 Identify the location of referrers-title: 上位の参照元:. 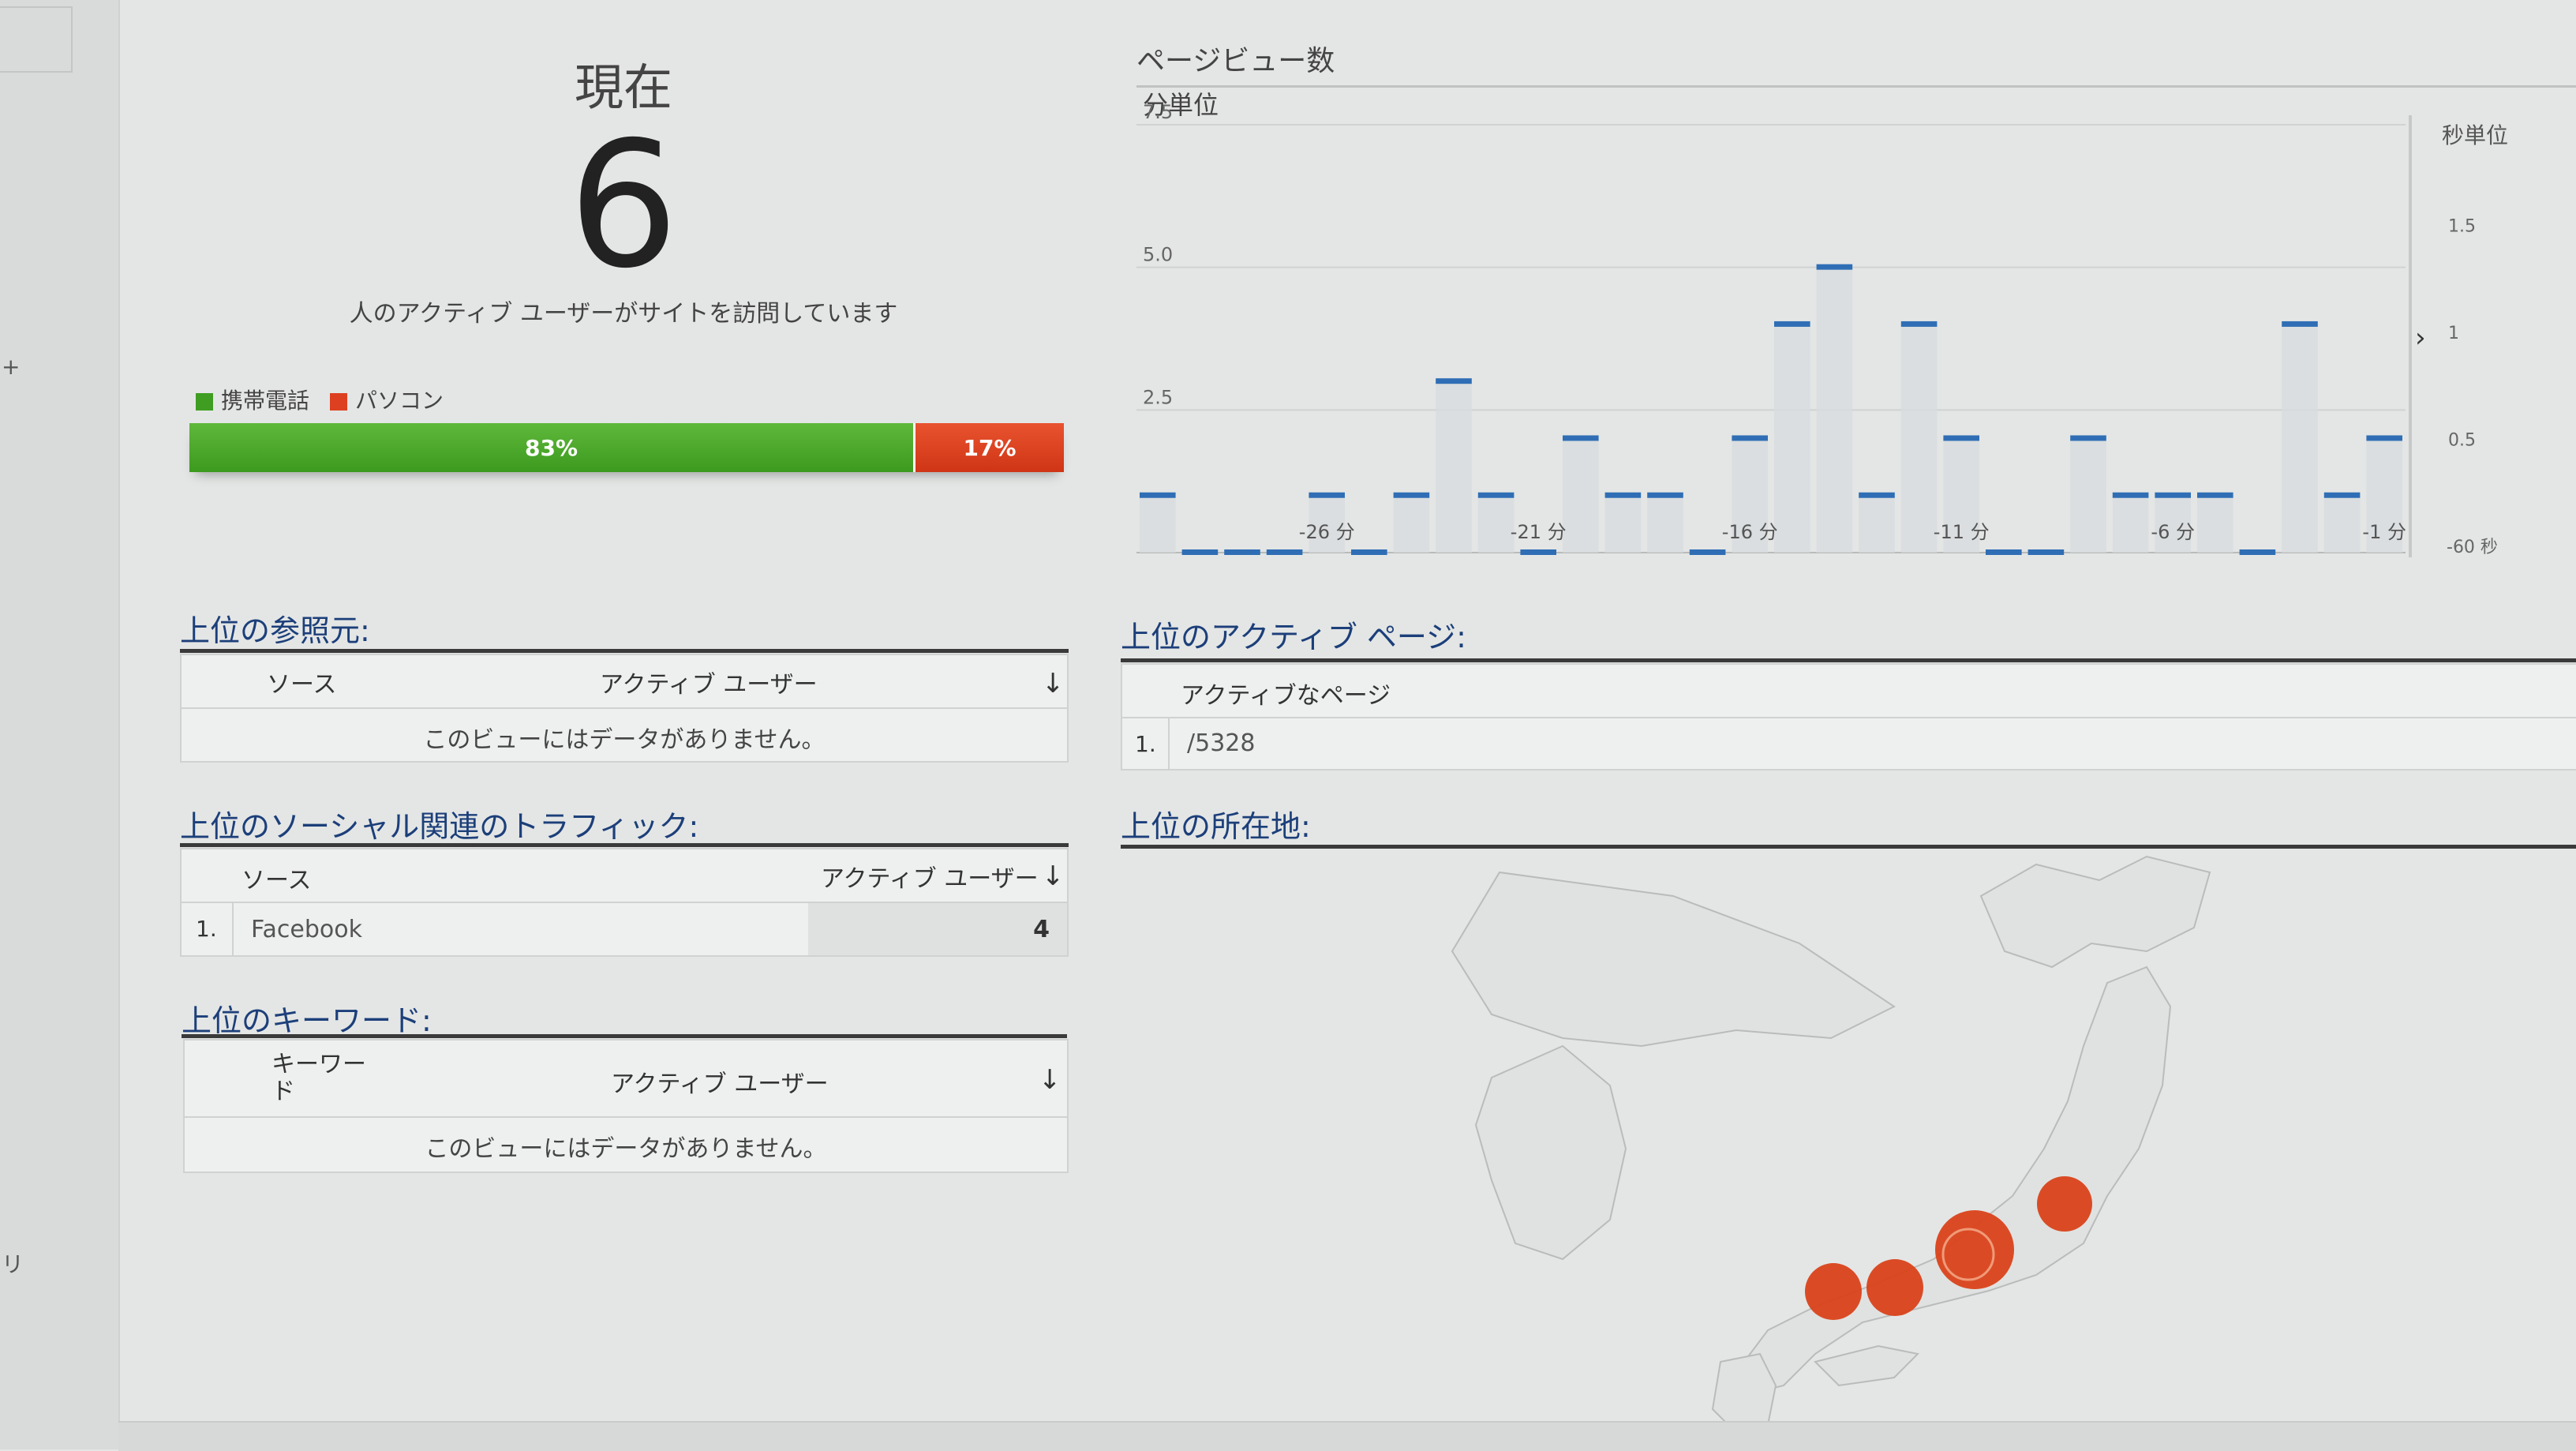
(275, 630).